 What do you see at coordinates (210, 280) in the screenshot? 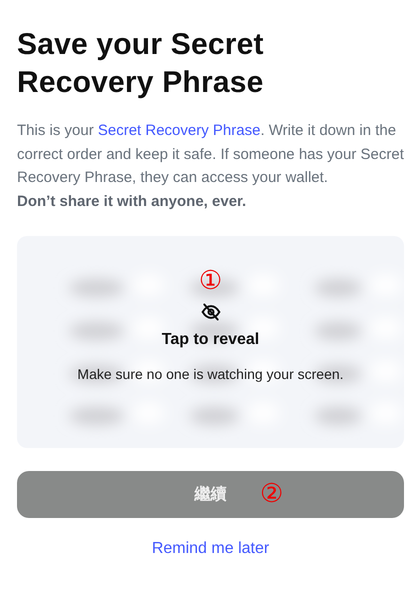
I see `annotation-number: ①` at bounding box center [210, 280].